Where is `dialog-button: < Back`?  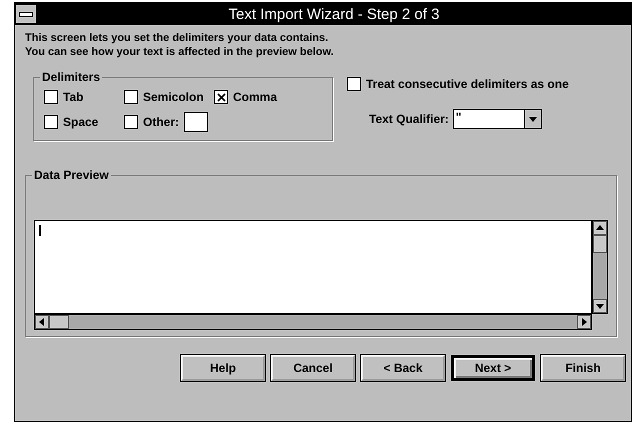
dialog-button: < Back is located at coordinates (403, 368).